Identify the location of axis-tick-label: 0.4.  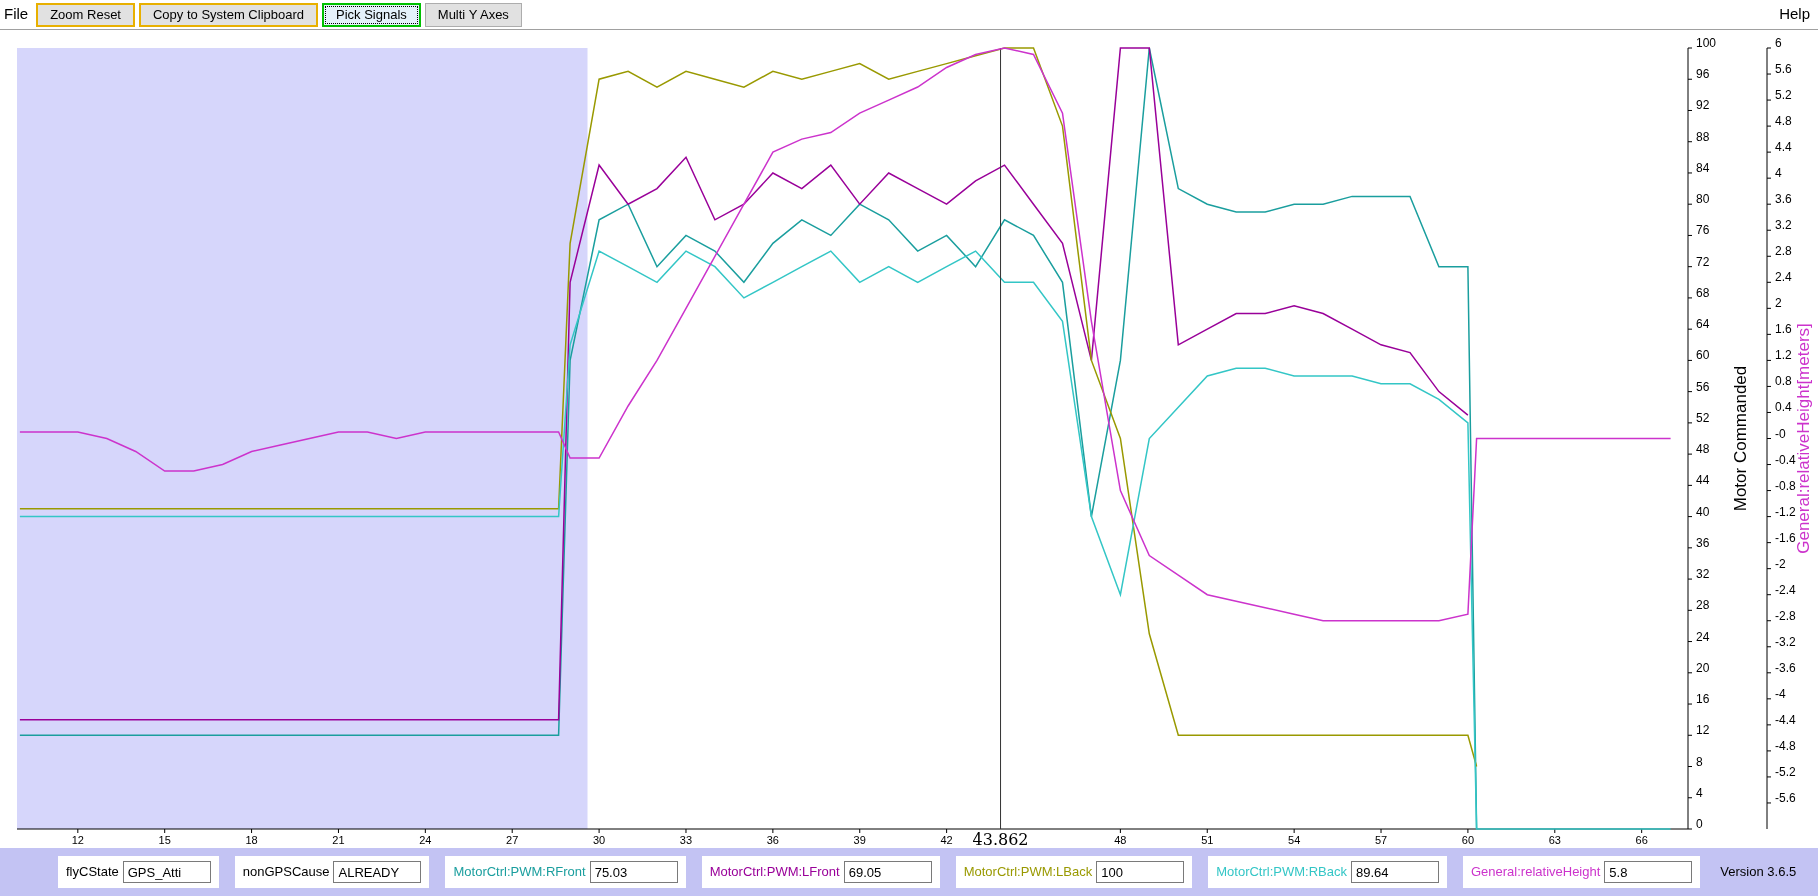
(1783, 407).